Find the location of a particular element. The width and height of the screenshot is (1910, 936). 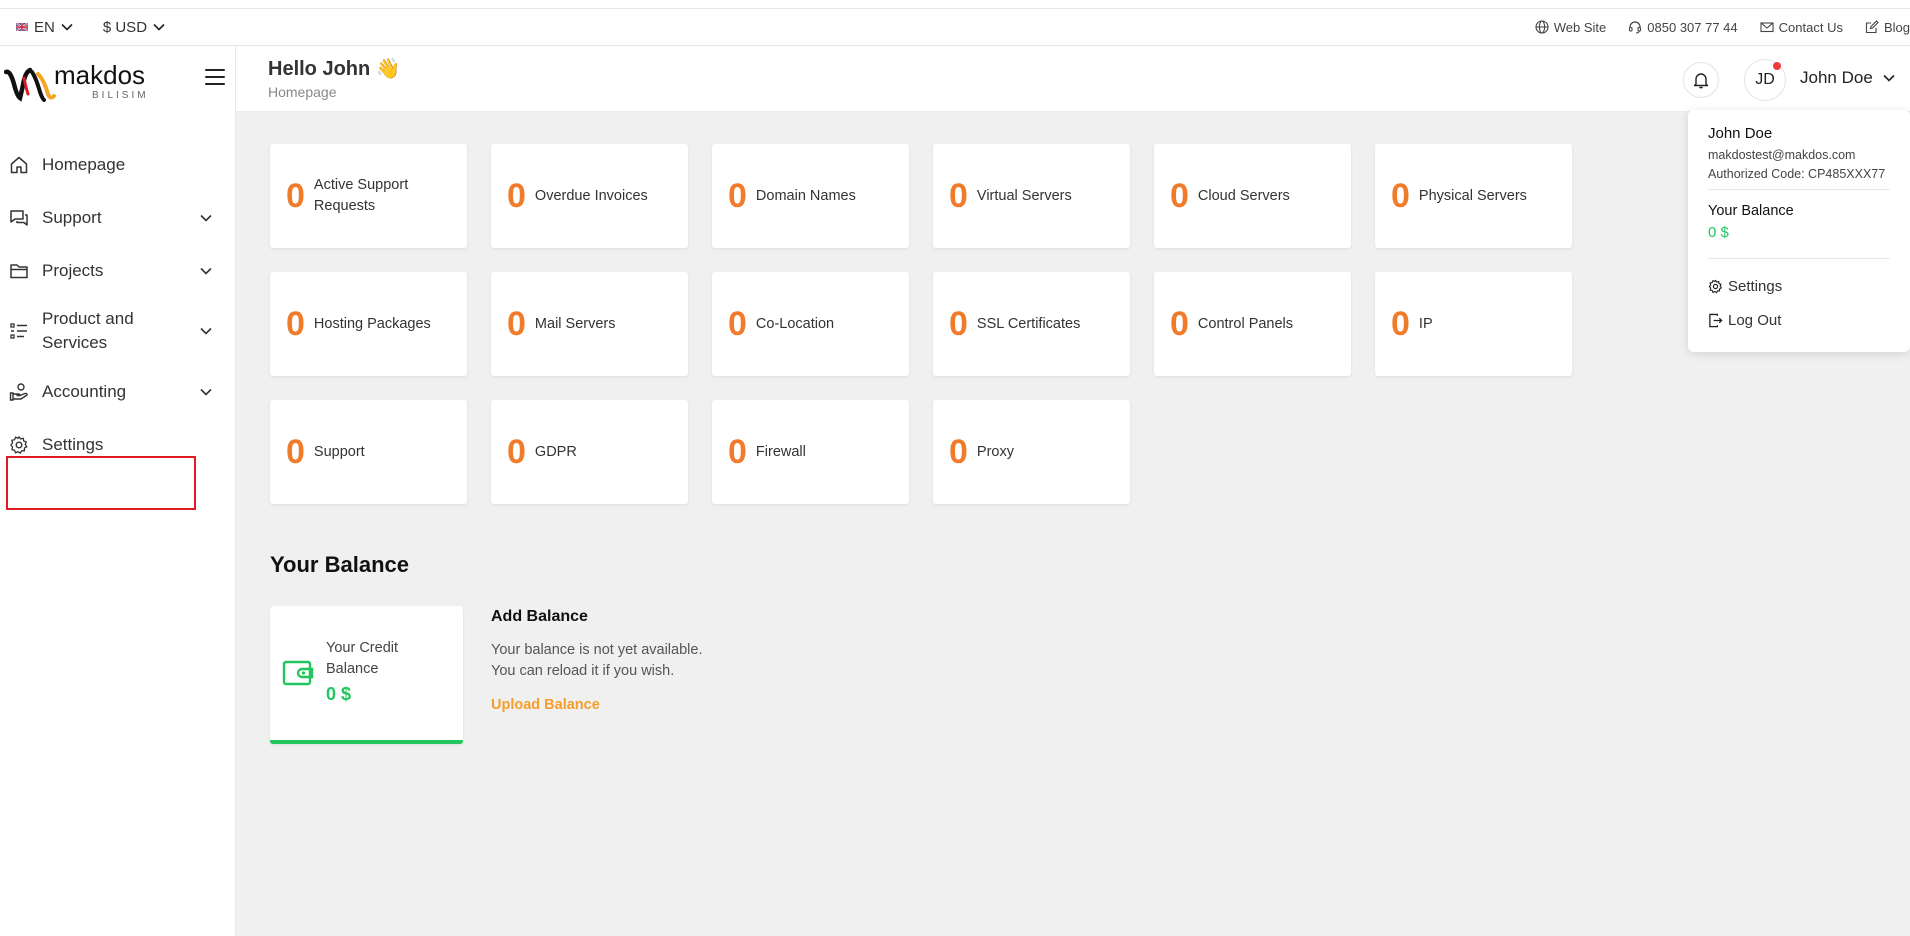

stat-card-virtual-servers: 0 Virtual Servers is located at coordinates (1031, 196).